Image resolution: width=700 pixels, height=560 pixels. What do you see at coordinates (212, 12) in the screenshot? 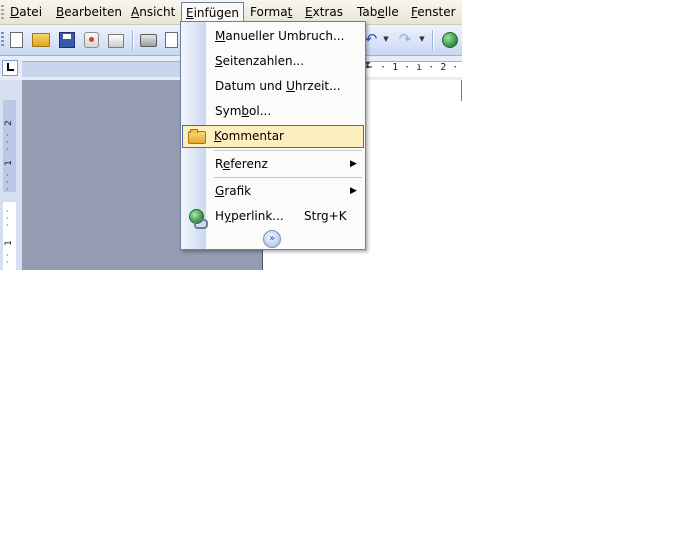
I see `menu-einfuegen: Einfügen` at bounding box center [212, 12].